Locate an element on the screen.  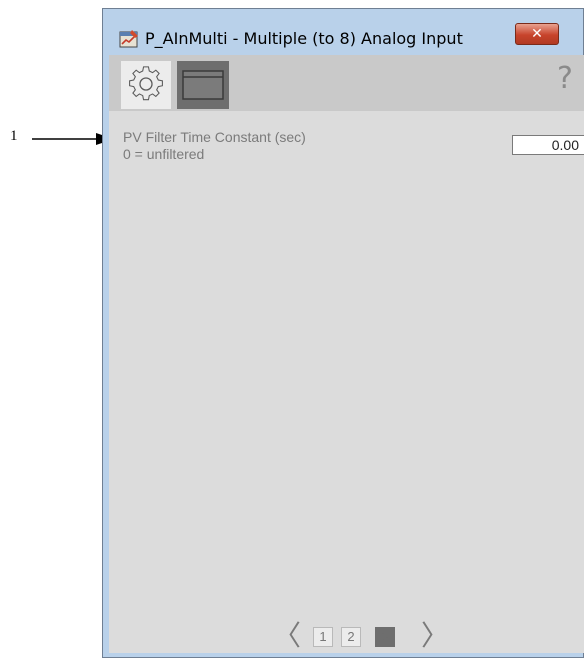
page-1-button: 1 is located at coordinates (323, 637).